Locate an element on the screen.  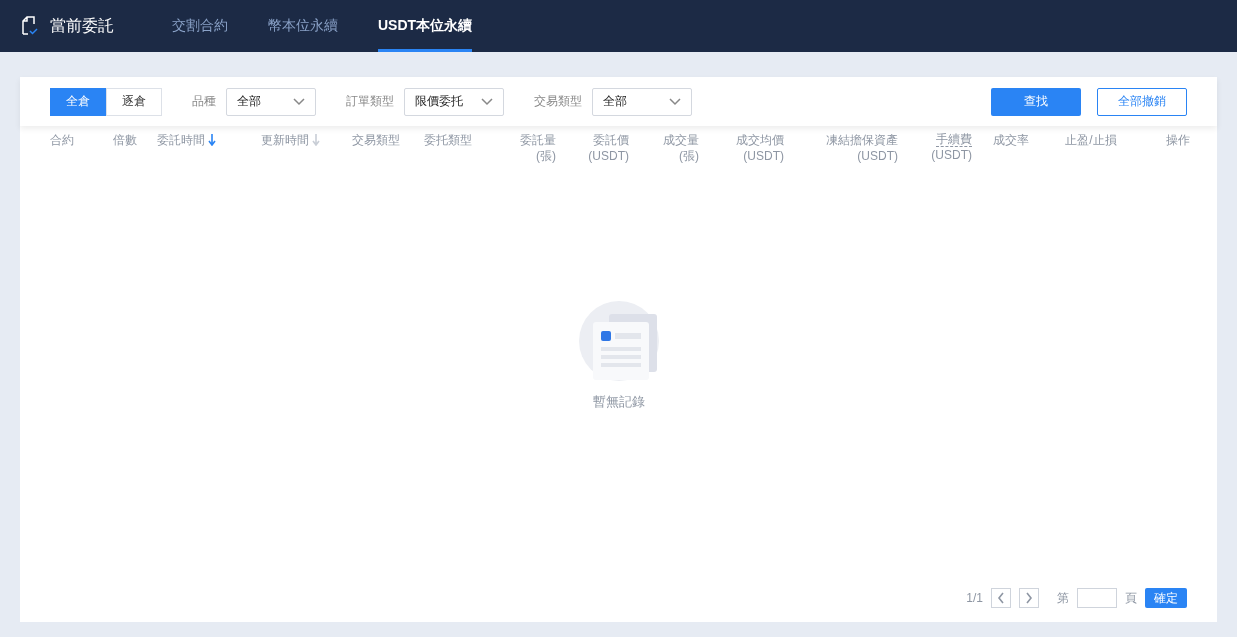
filter-label: 訂單類型 is located at coordinates (370, 101).